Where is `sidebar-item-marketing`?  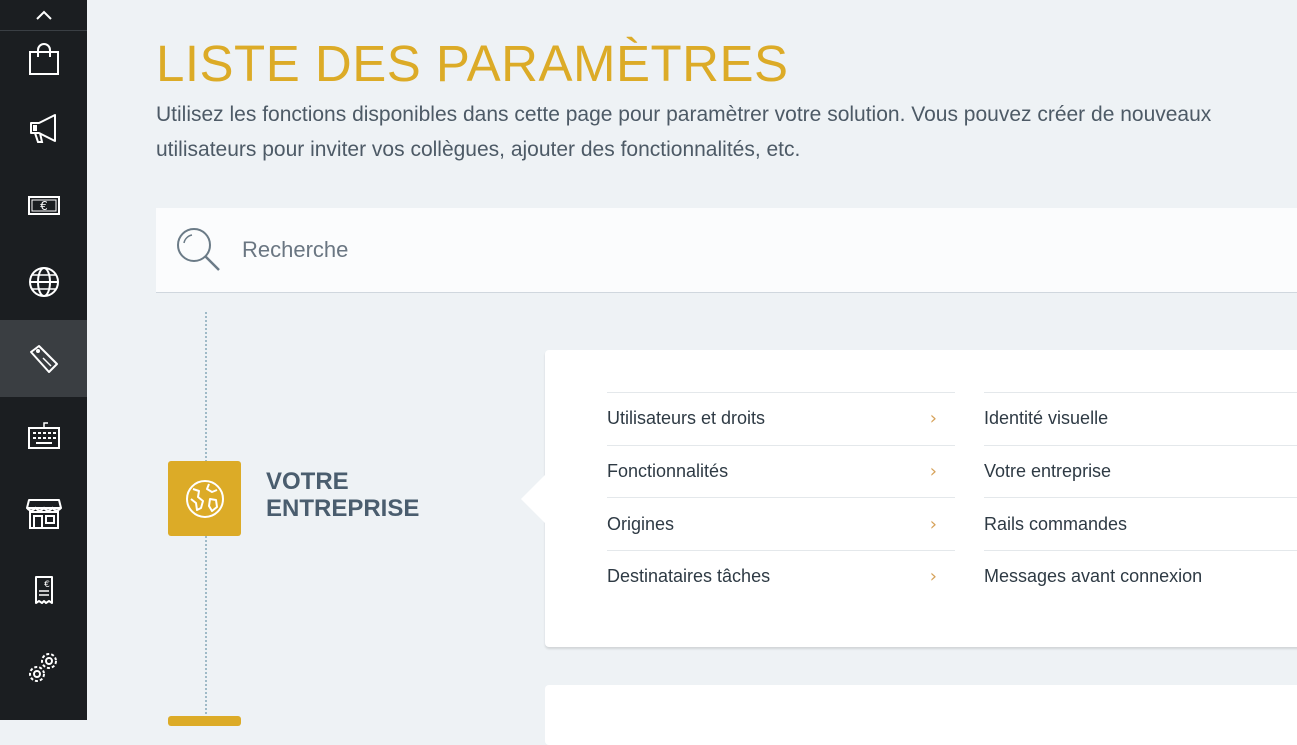
sidebar-item-marketing is located at coordinates (43, 127).